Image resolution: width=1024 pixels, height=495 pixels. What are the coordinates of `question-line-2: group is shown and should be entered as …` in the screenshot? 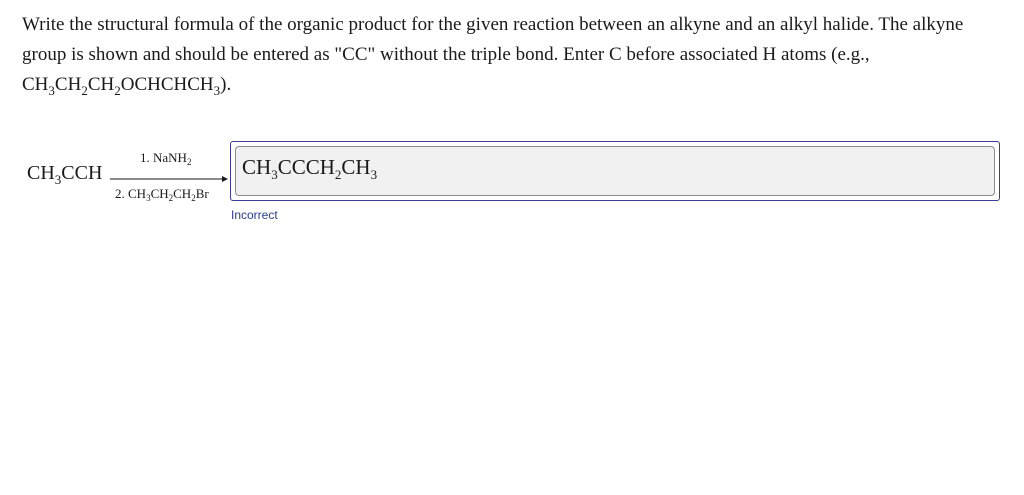 It's located at (446, 54).